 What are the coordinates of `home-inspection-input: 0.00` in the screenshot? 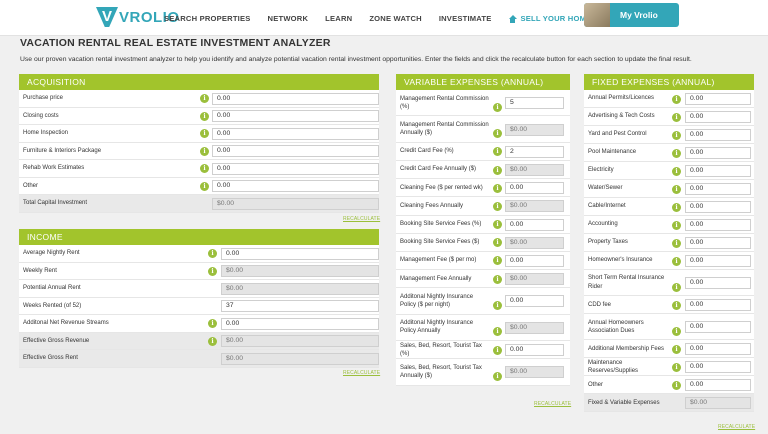 It's located at (295, 133).